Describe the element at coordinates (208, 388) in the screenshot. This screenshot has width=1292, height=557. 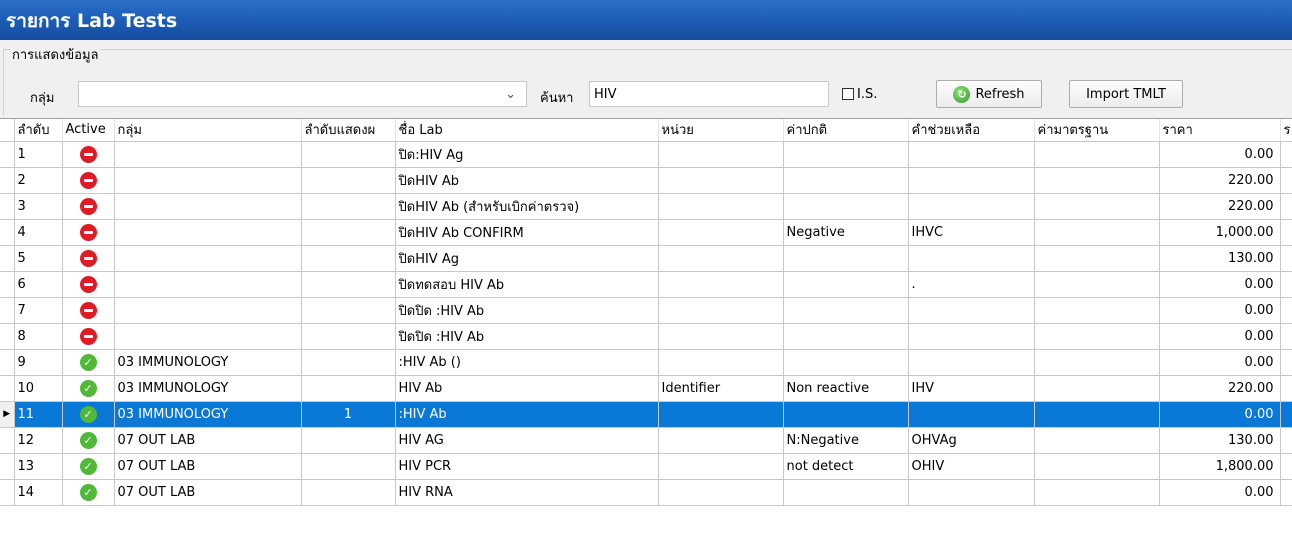
I see `cell-group: 03 IMMUNOLOGY` at that location.